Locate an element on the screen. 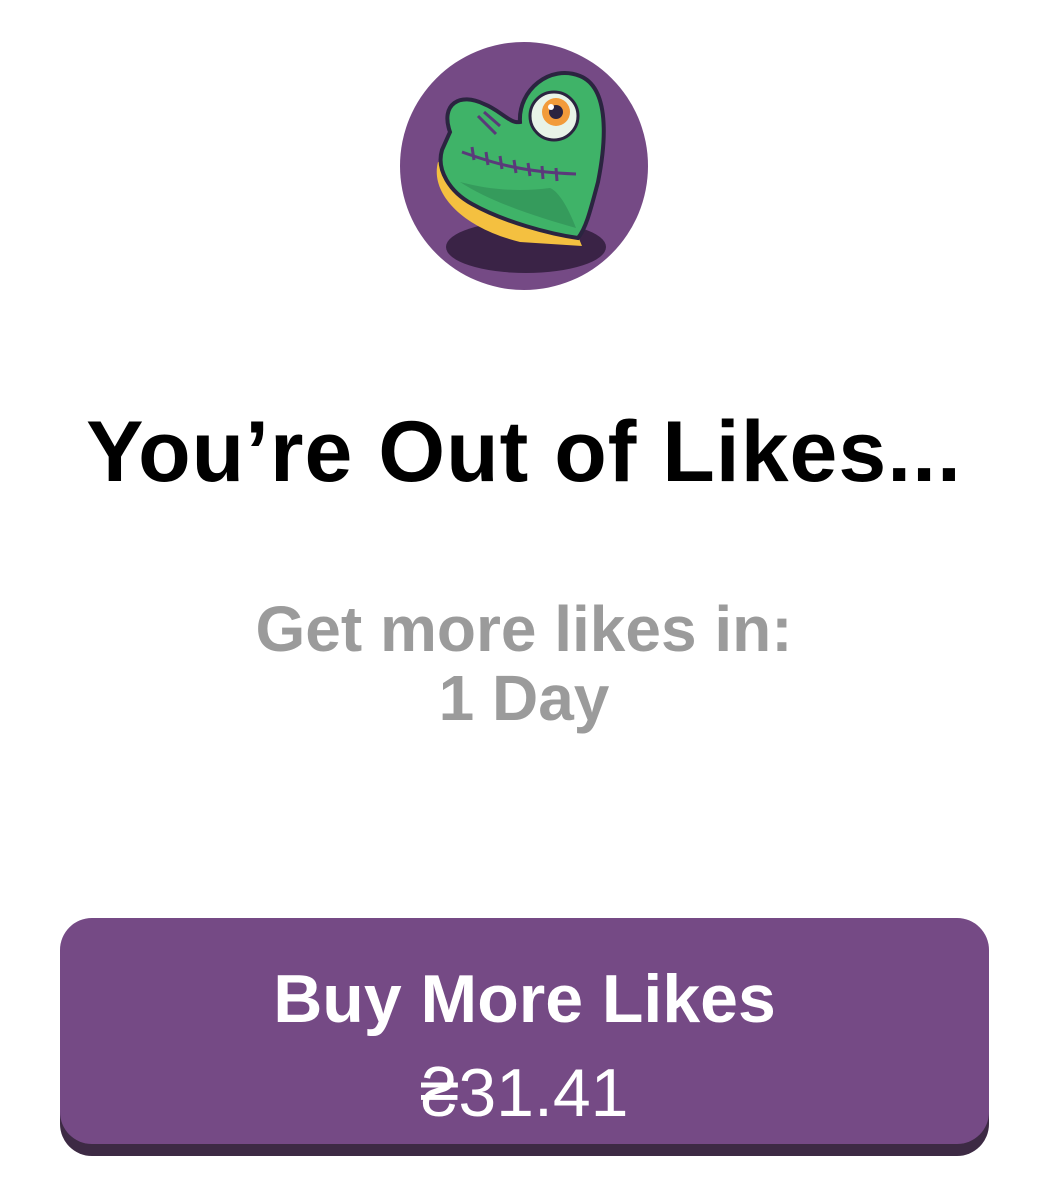 The width and height of the screenshot is (1048, 1197). buy-button-price: ₴31.41 is located at coordinates (524, 1093).